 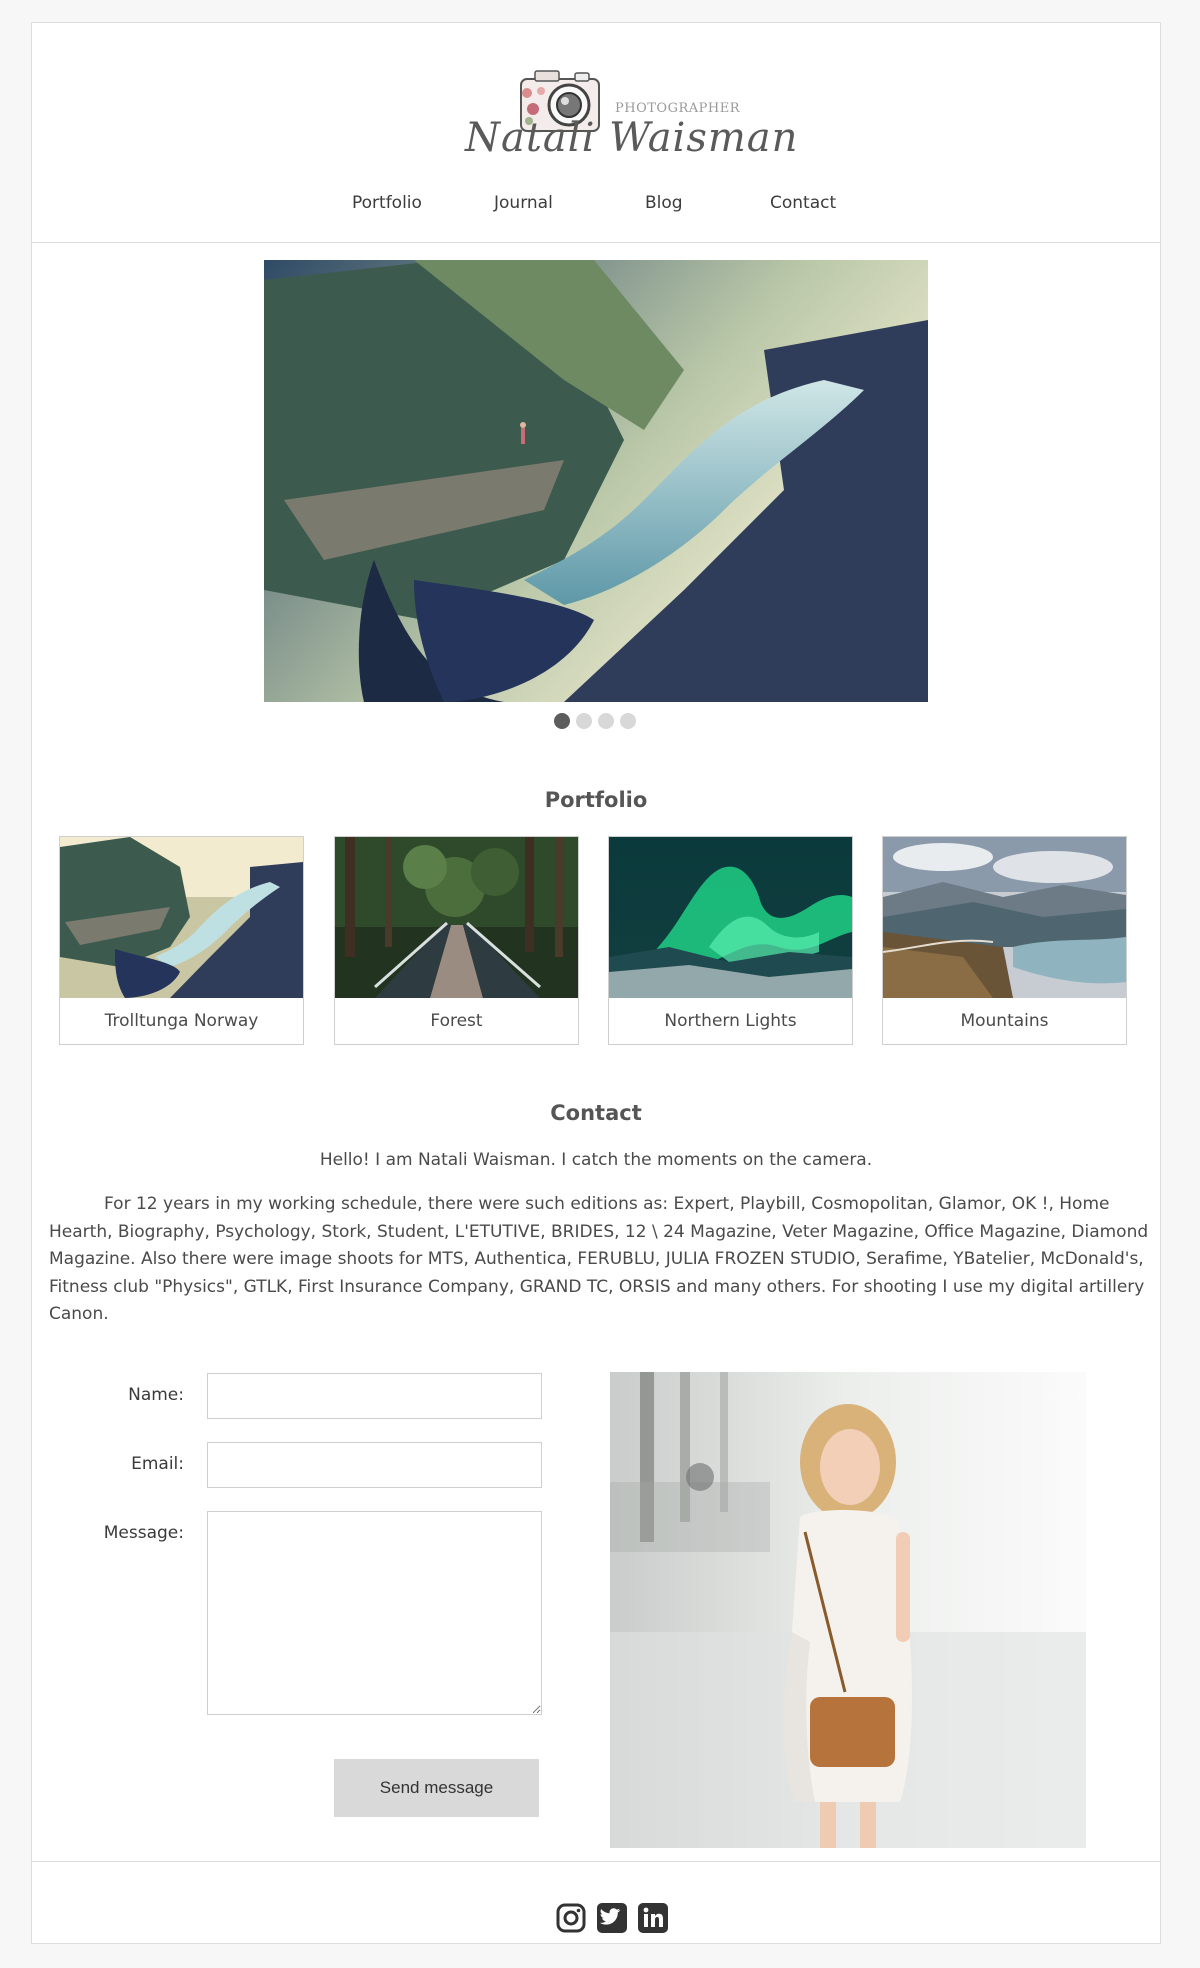 I want to click on portfolio-caption: Mountains, so click(x=1004, y=1021).